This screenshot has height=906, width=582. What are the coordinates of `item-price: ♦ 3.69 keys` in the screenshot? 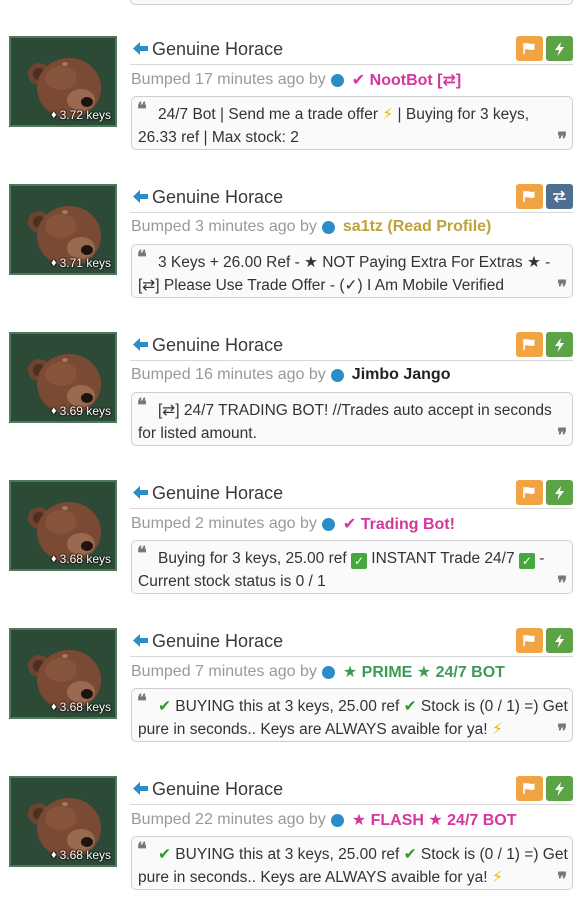 It's located at (81, 411).